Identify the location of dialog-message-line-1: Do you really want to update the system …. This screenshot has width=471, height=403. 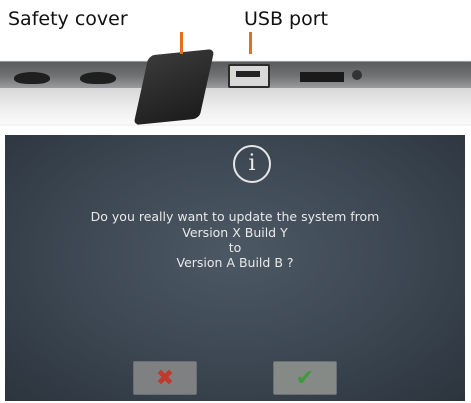
(235, 216).